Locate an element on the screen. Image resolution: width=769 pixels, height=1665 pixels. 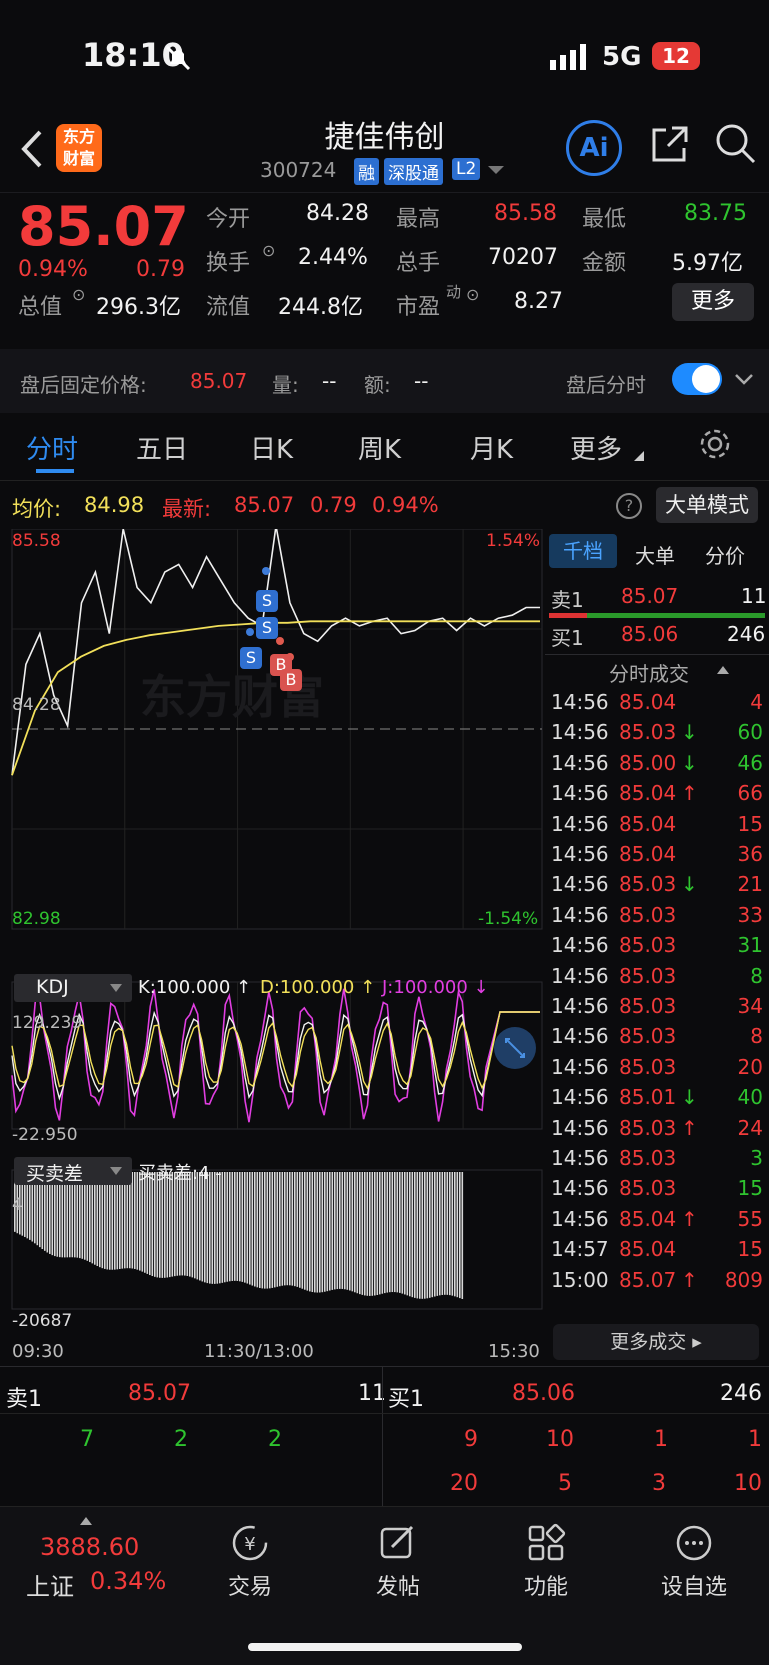
tab-price-dist: 分价 is located at coordinates (725, 554).